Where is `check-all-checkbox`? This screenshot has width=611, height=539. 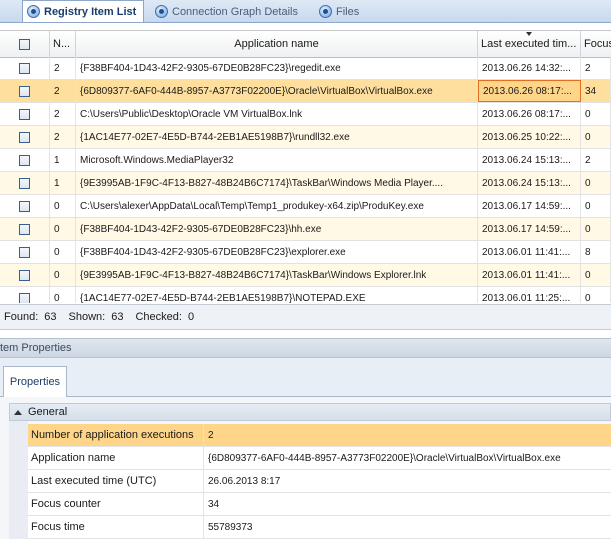
check-all-checkbox is located at coordinates (24, 44).